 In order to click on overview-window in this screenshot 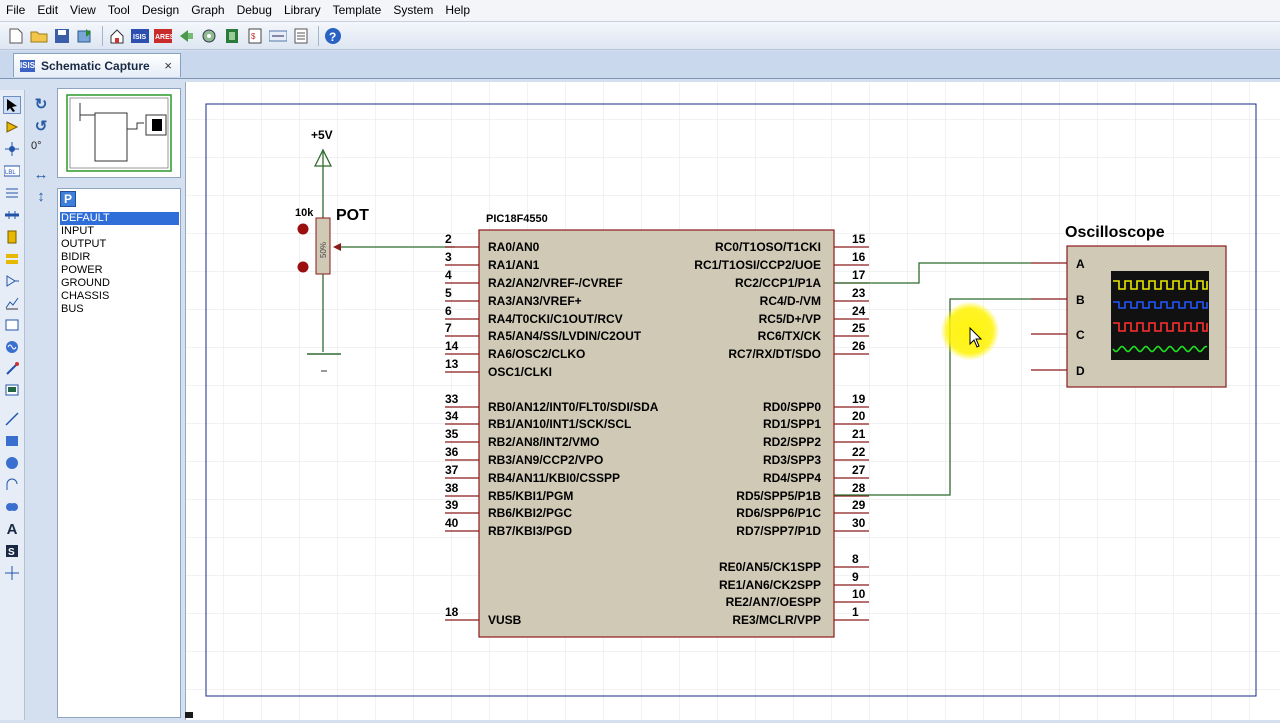, I will do `click(119, 133)`.